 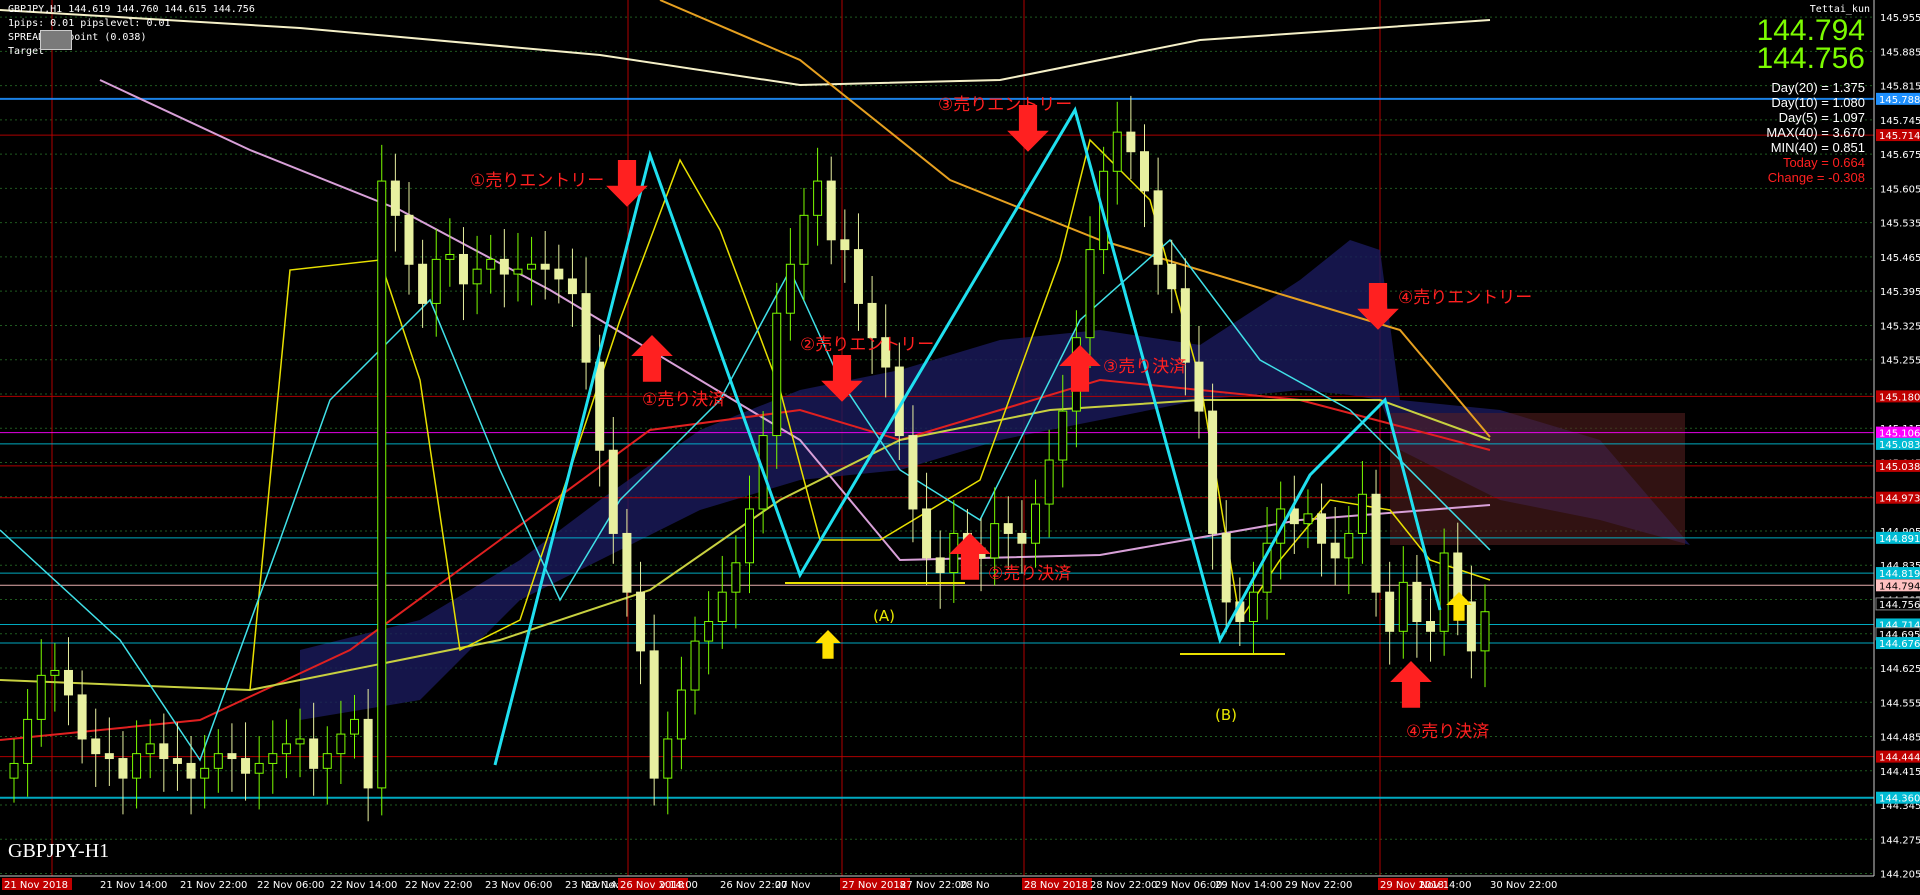 I want to click on x-tick-label: 22 Nov 14:00, so click(x=363, y=885).